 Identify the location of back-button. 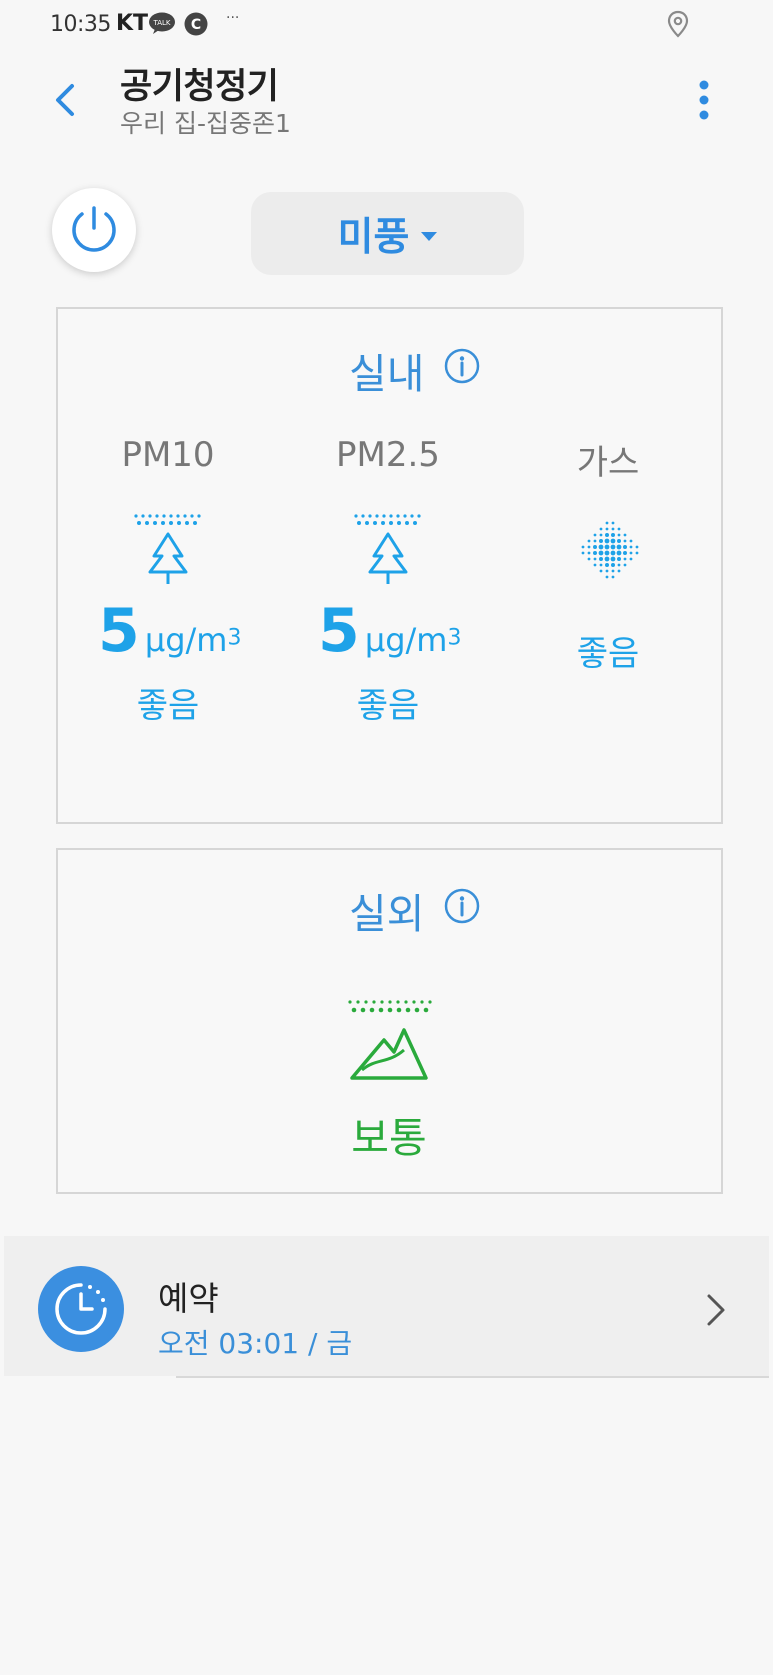
(66, 100).